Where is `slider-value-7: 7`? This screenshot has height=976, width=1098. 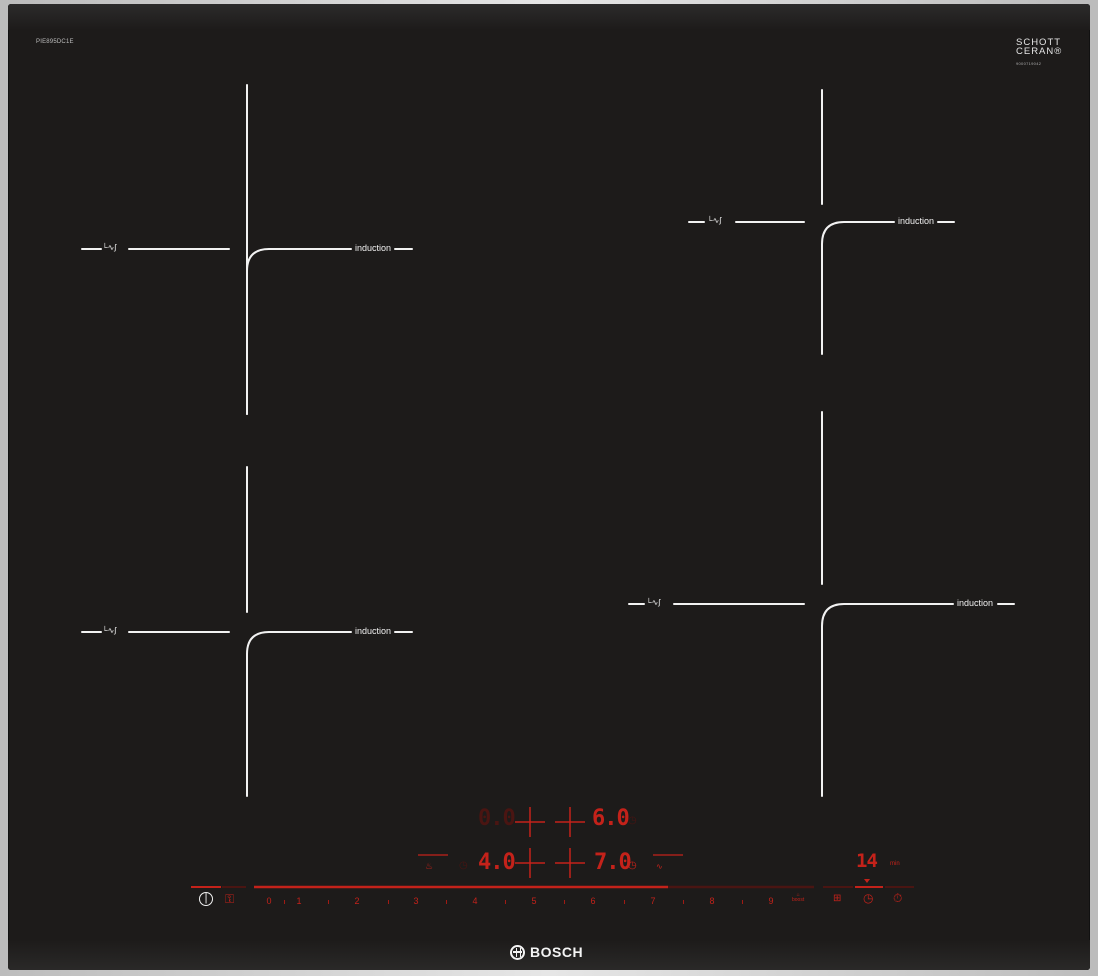
slider-value-7: 7 is located at coordinates (653, 901).